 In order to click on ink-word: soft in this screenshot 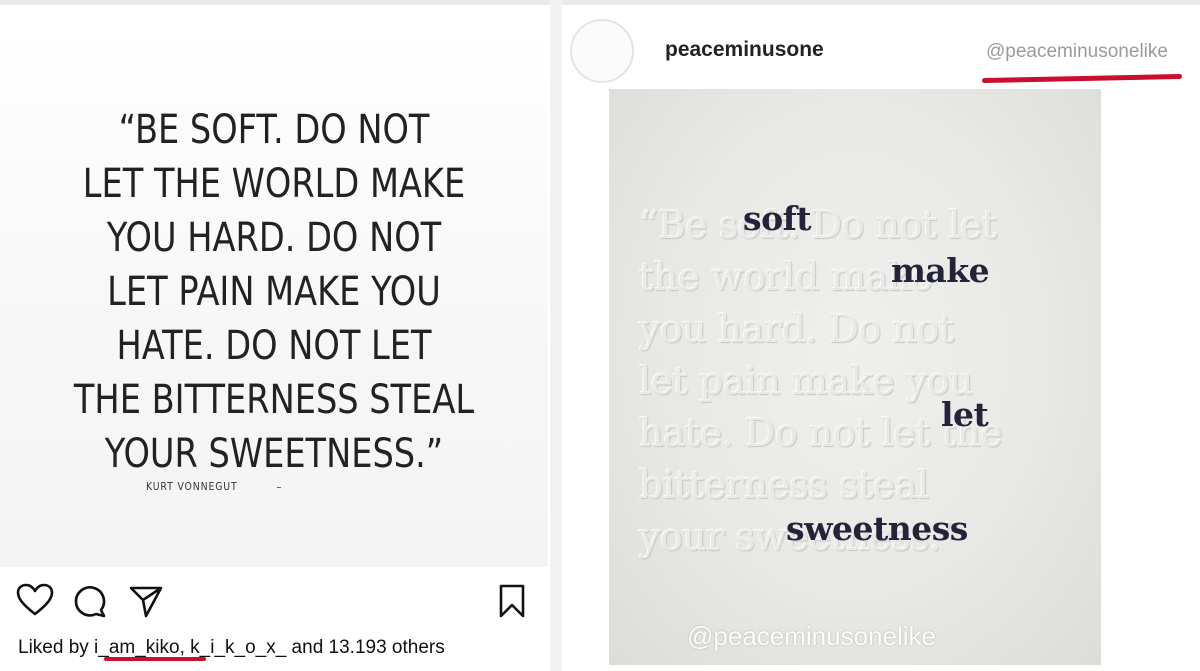, I will do `click(777, 218)`.